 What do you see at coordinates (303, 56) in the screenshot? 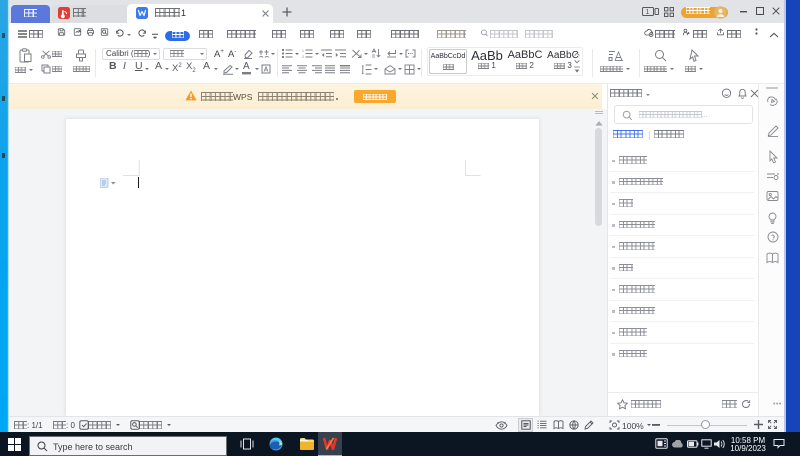
I see `svg-text: 2` at bounding box center [303, 56].